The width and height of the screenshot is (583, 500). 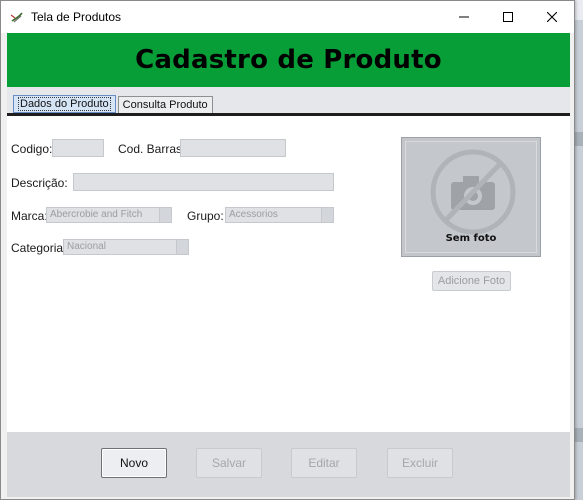 I want to click on cod-barras-label: Cod. Barras:, so click(x=152, y=149).